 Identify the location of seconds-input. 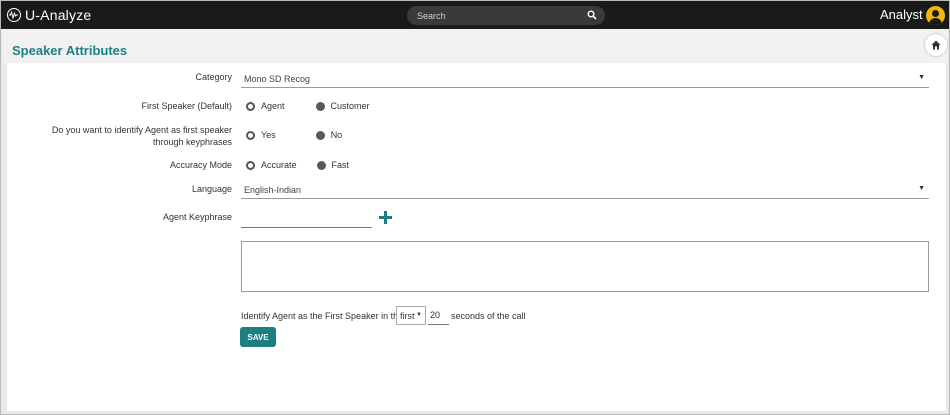
(438, 315).